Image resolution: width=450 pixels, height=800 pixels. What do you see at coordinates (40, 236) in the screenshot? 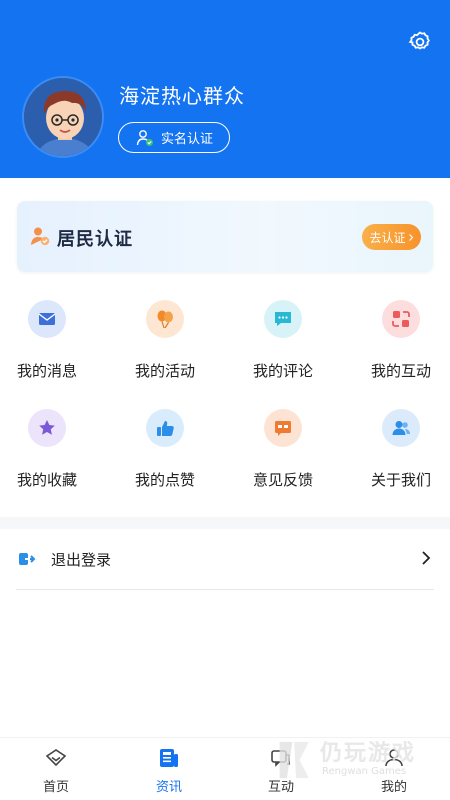
I see `resident-user-icon` at bounding box center [40, 236].